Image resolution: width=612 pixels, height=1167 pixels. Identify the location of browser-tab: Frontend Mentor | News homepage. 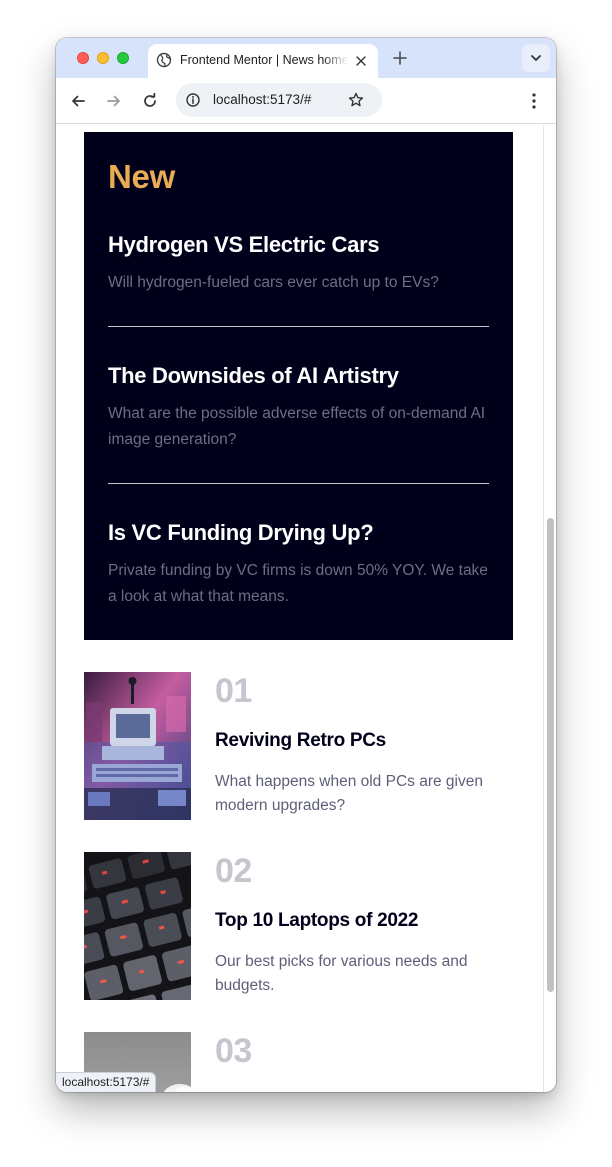
(263, 61).